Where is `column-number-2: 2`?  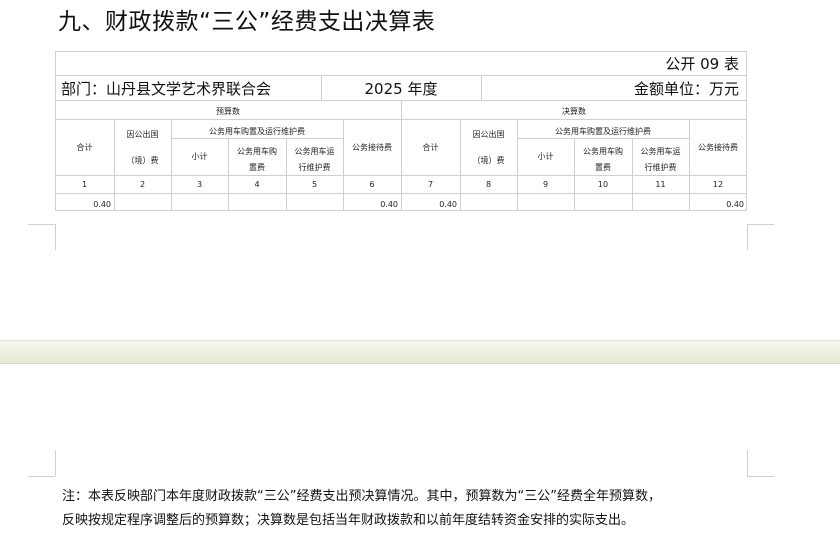
column-number-2: 2 is located at coordinates (142, 184).